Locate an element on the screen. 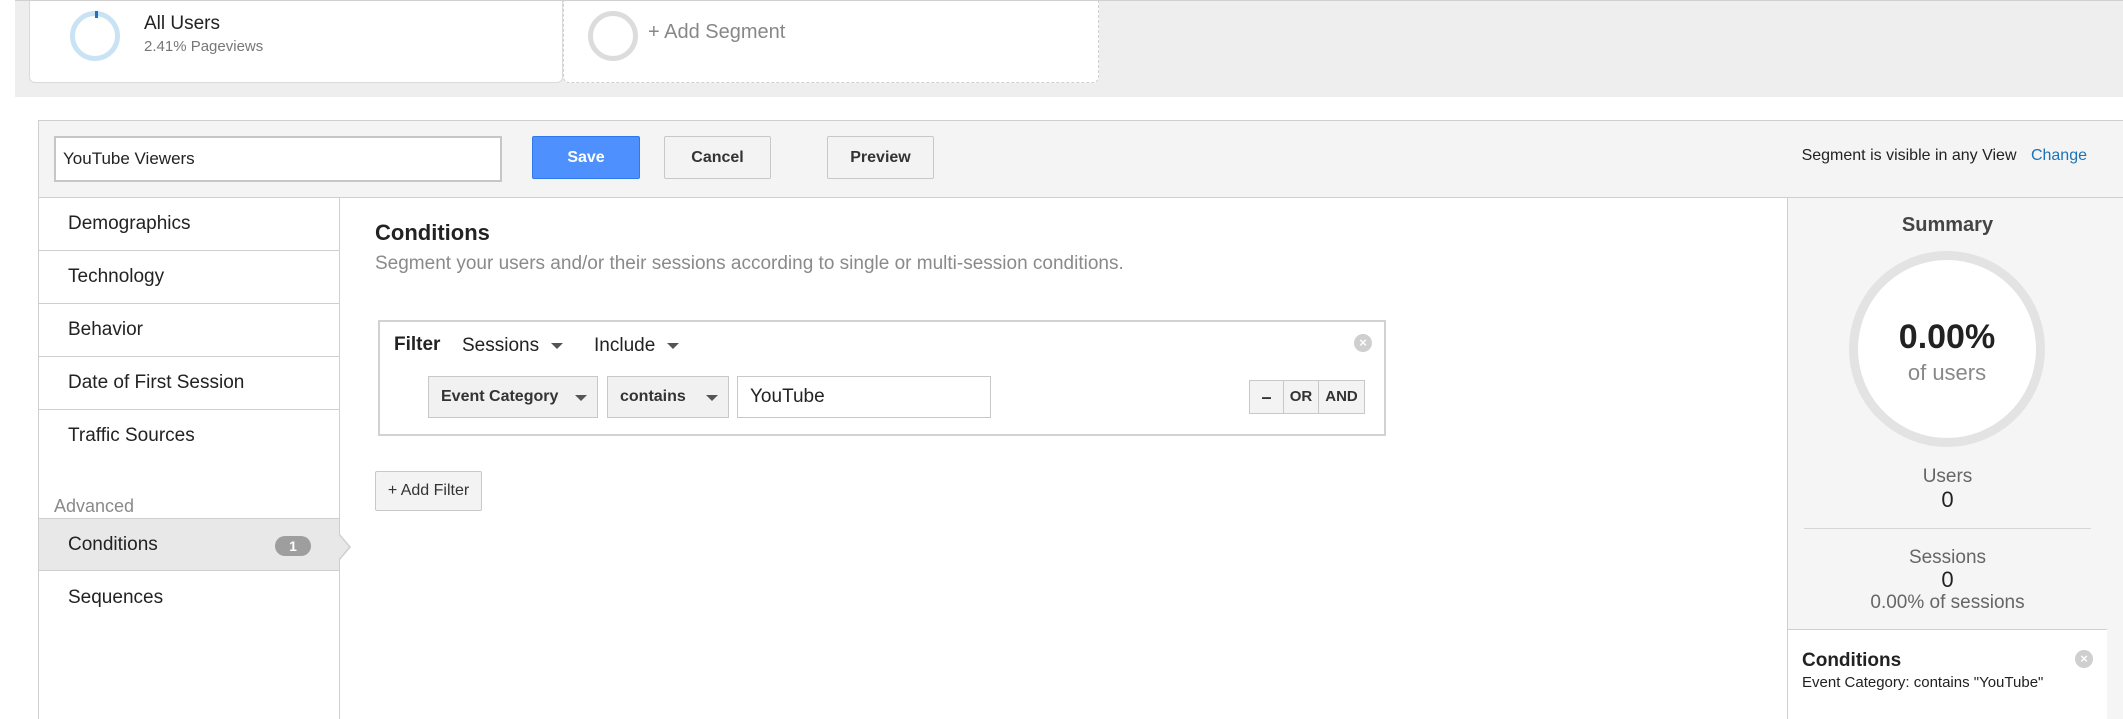  nav-item-sequences: Sequences is located at coordinates (189, 598).